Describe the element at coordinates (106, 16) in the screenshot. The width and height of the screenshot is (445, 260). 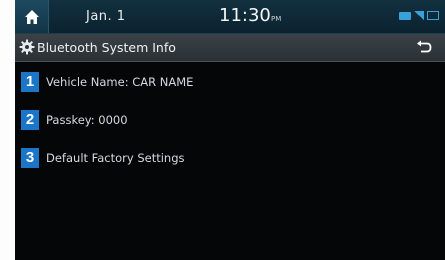
I see `status-date: Jan. 1` at that location.